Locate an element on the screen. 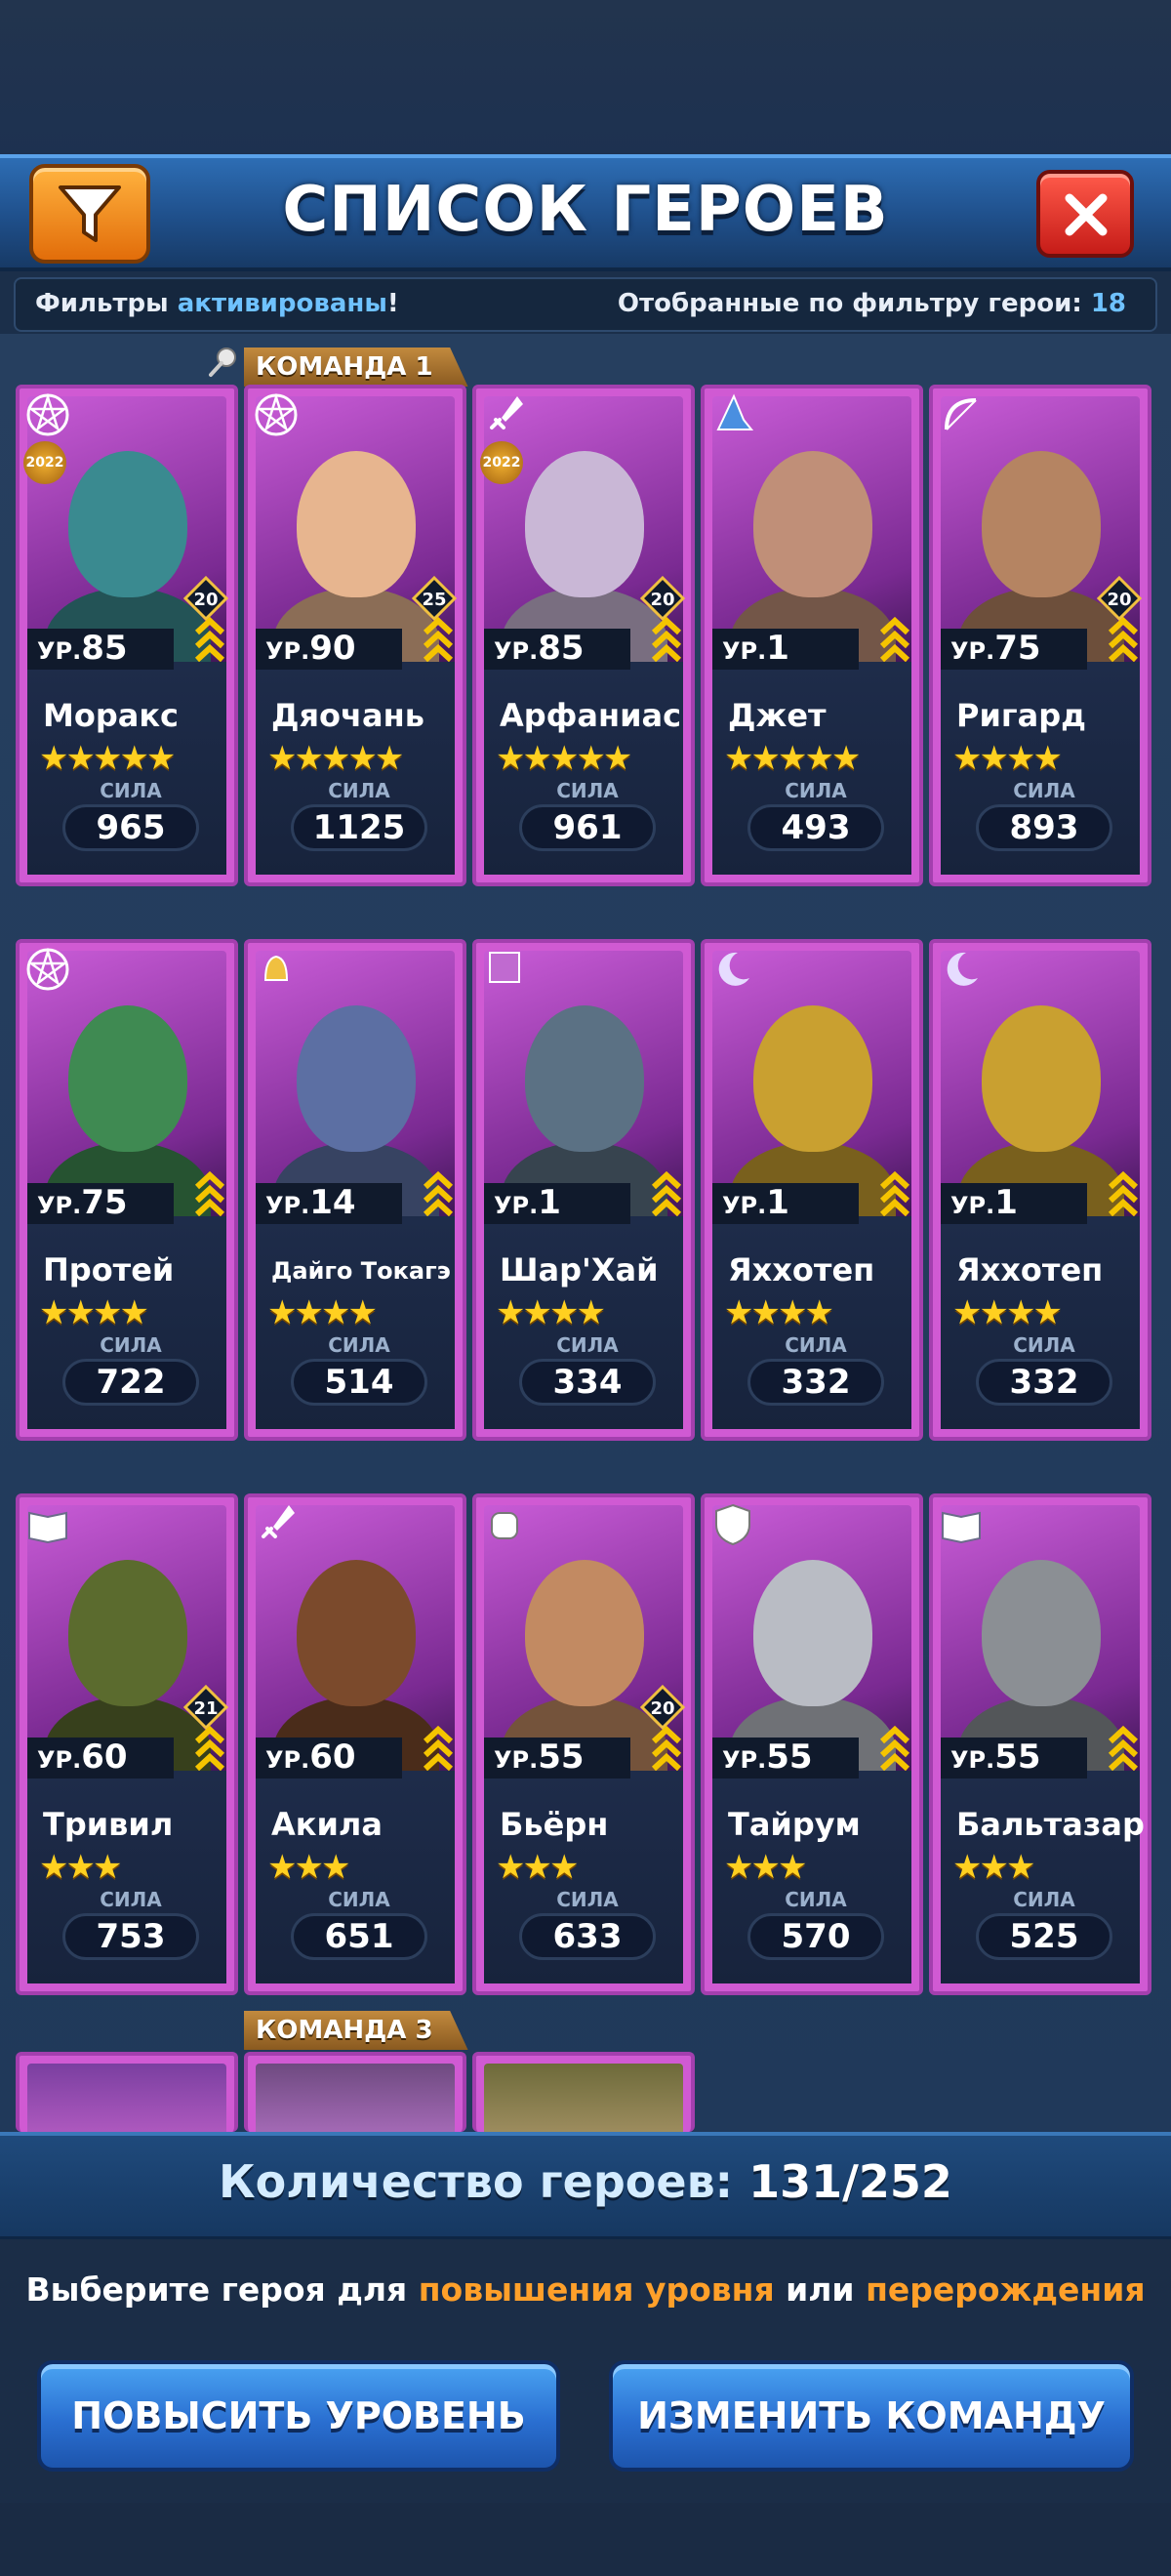 This screenshot has width=1171, height=2576. hint-part-1: Выберите героя для is located at coordinates (216, 2289).